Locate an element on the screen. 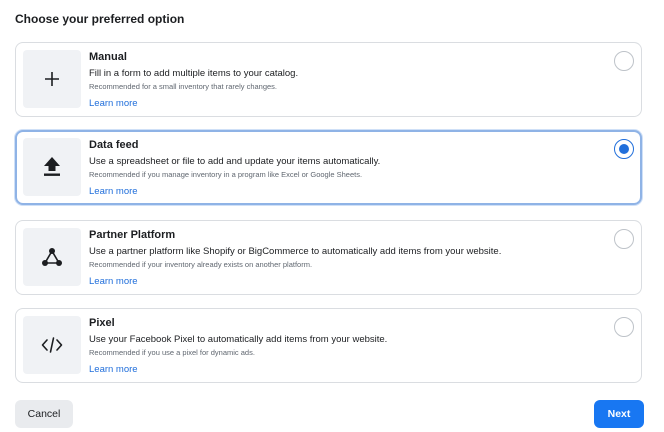 Image resolution: width=664 pixels, height=432 pixels. code-icon is located at coordinates (52, 345).